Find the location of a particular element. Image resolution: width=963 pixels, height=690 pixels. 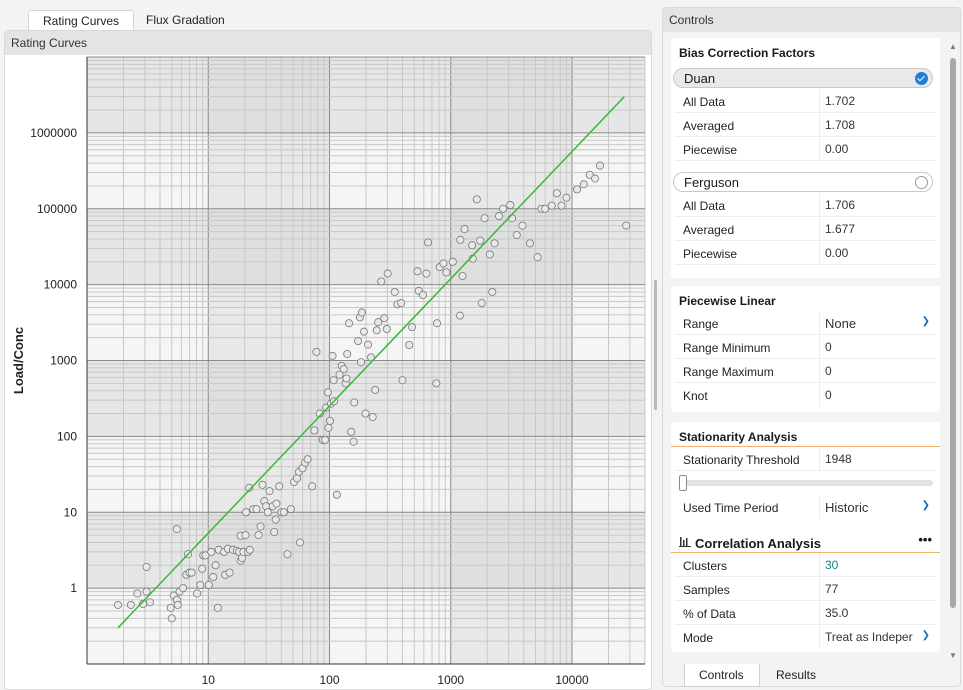

duan-all-data-row: All Data 1.702 is located at coordinates (805, 101).